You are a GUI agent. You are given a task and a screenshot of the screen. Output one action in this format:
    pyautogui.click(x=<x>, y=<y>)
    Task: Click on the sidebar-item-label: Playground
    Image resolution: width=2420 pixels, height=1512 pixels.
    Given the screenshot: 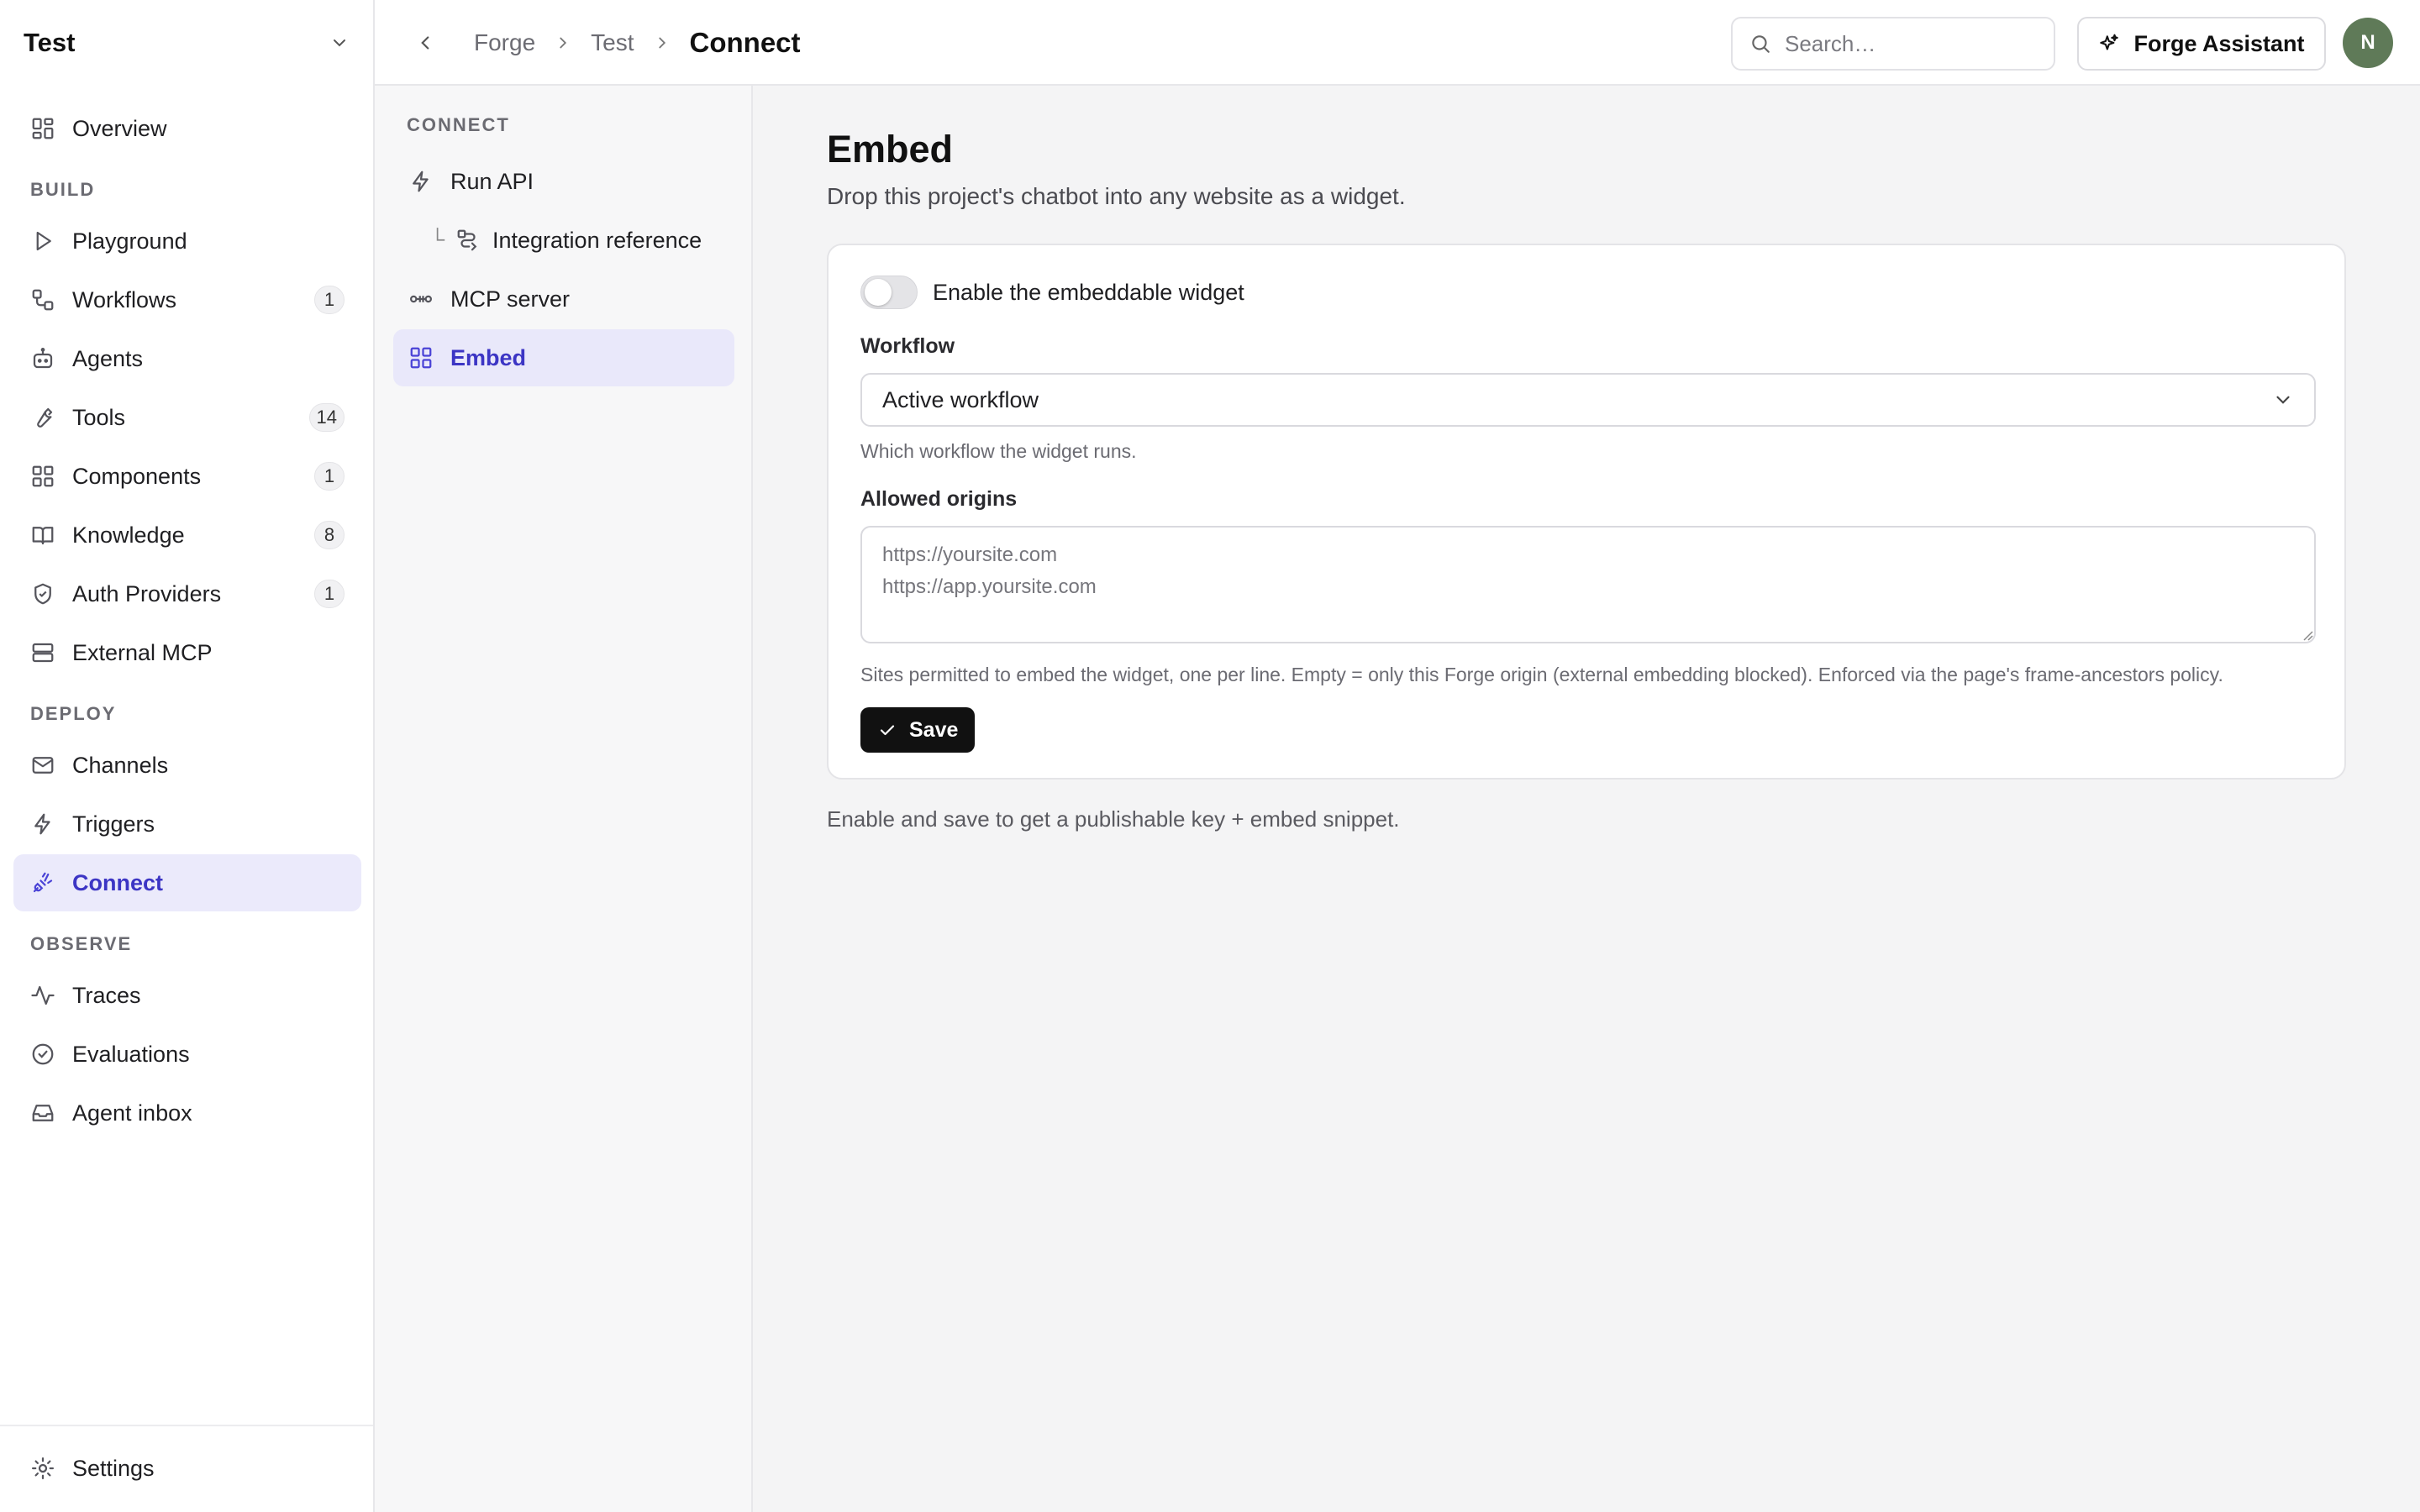 What is the action you would take?
    pyautogui.click(x=129, y=241)
    